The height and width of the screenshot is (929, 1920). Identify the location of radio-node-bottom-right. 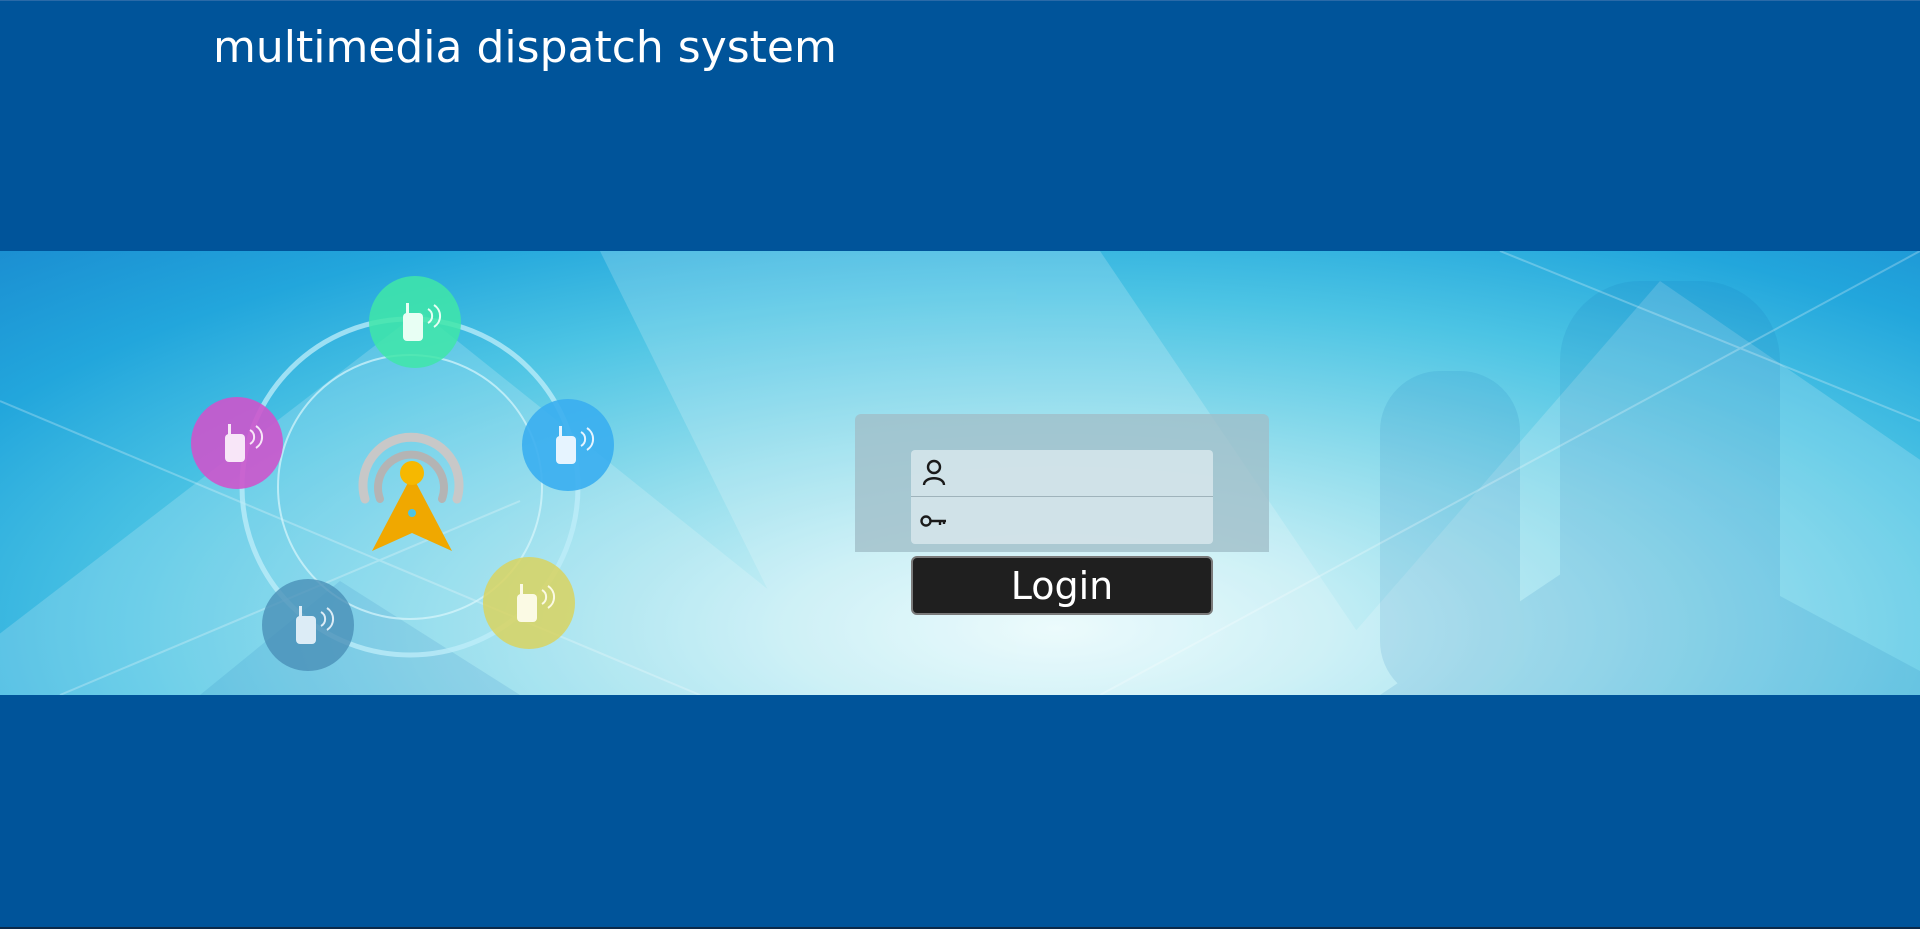
(529, 603).